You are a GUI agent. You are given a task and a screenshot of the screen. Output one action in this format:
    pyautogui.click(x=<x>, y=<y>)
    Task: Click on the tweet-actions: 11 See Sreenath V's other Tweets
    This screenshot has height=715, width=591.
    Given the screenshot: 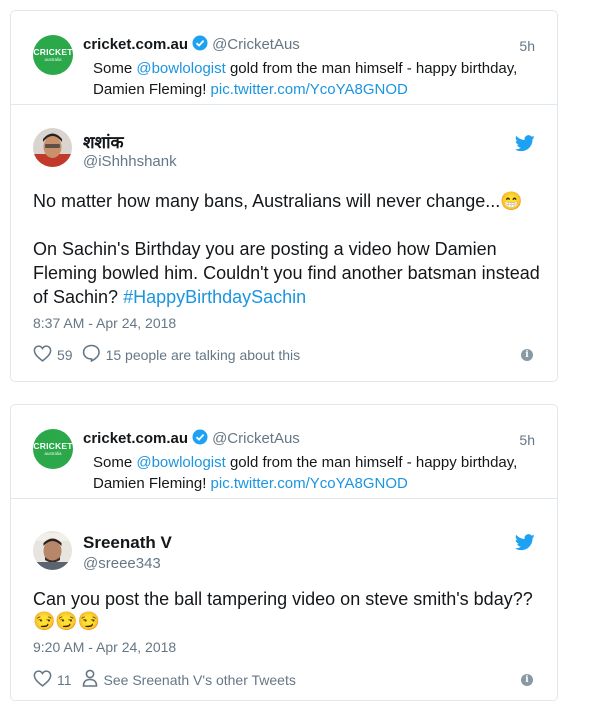 What is the action you would take?
    pyautogui.click(x=164, y=679)
    